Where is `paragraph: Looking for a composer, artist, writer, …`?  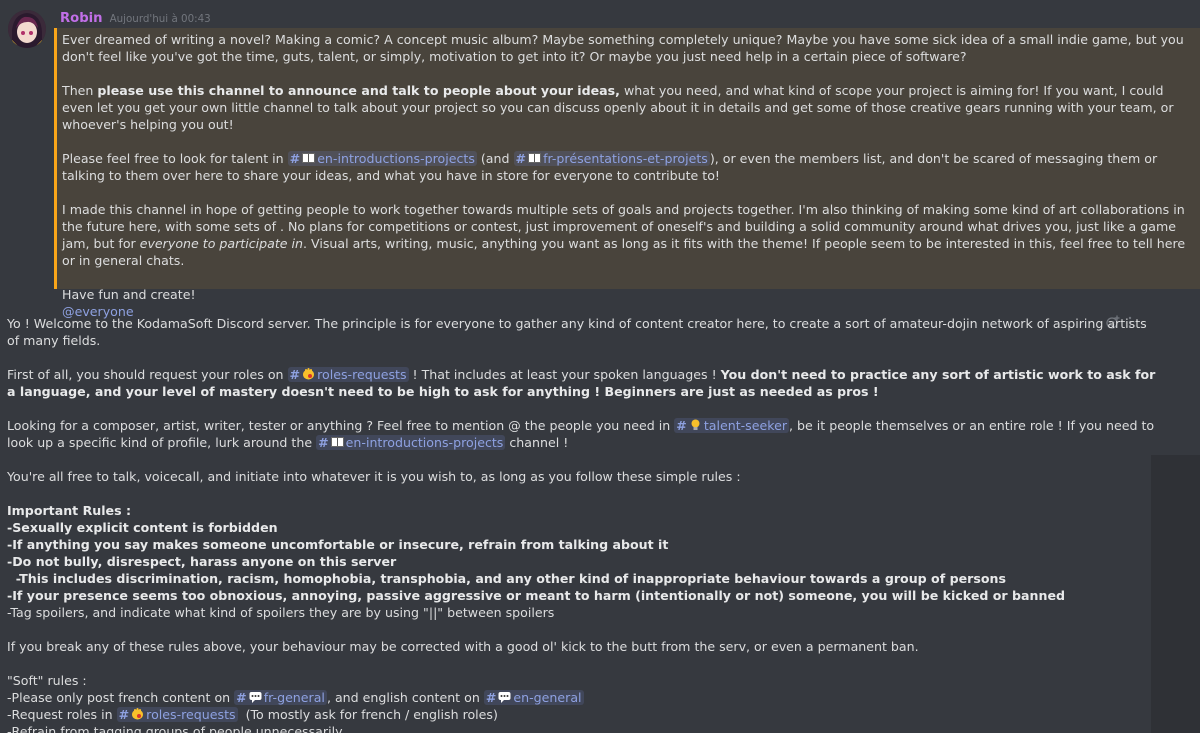 paragraph: Looking for a composer, artist, writer, … is located at coordinates (582, 434).